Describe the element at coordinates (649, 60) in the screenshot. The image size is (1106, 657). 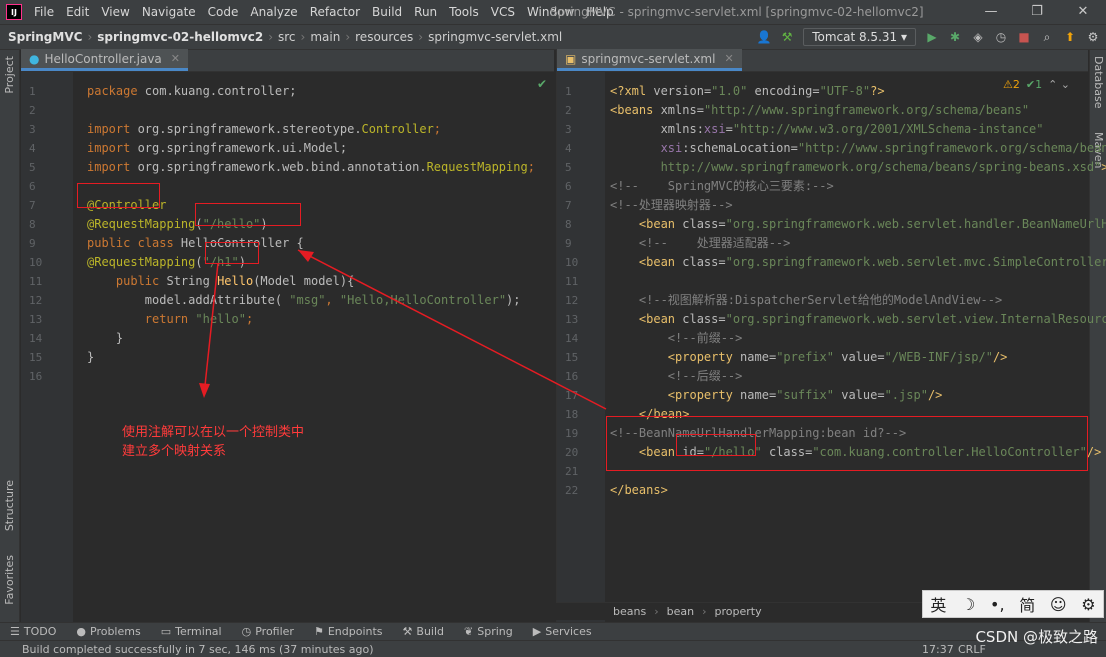
I see `tab-springmvc-servlet: ▣ springmvc-servlet.xml ✕` at that location.